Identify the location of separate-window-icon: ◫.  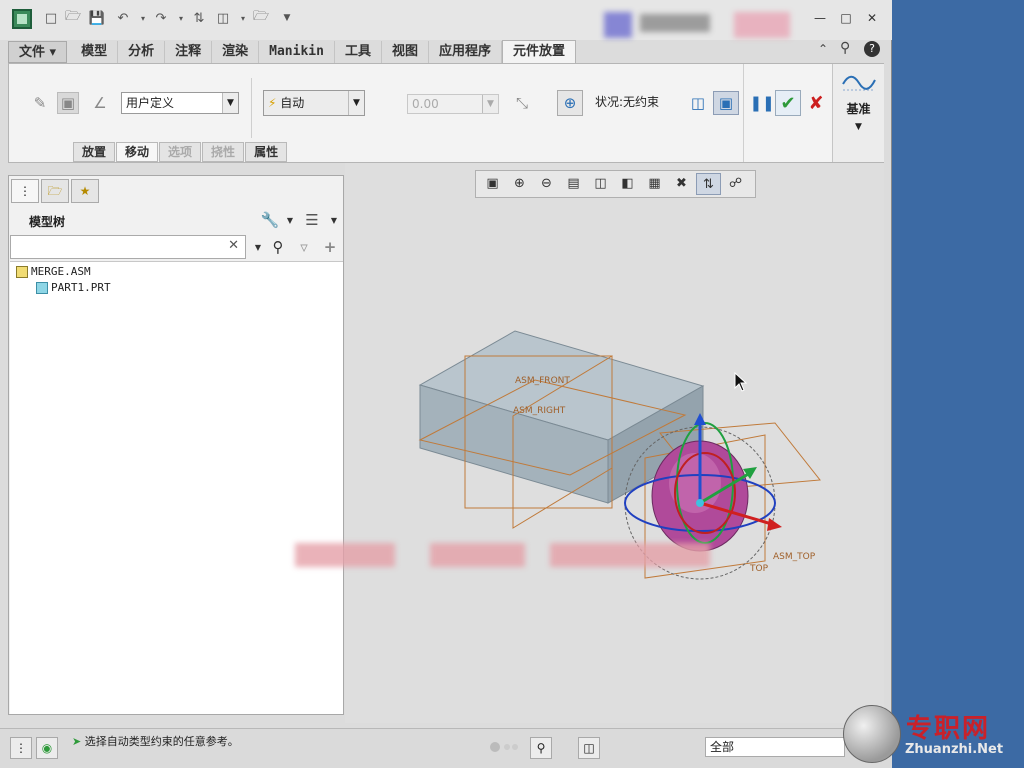
(698, 103).